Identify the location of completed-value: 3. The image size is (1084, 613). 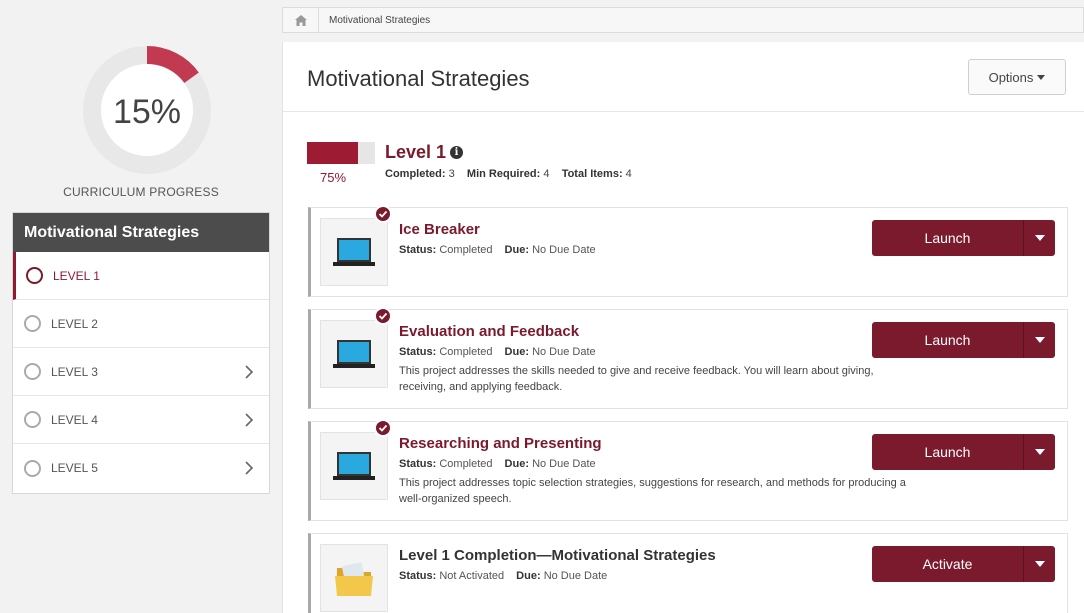
(451, 174).